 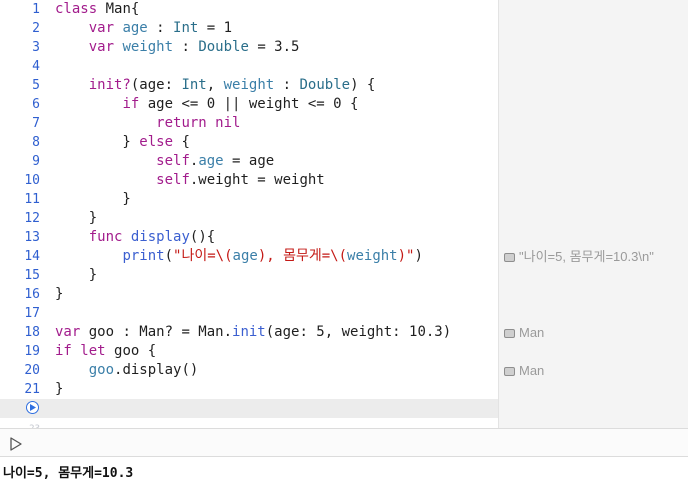 What do you see at coordinates (32, 180) in the screenshot?
I see `line-number: 10` at bounding box center [32, 180].